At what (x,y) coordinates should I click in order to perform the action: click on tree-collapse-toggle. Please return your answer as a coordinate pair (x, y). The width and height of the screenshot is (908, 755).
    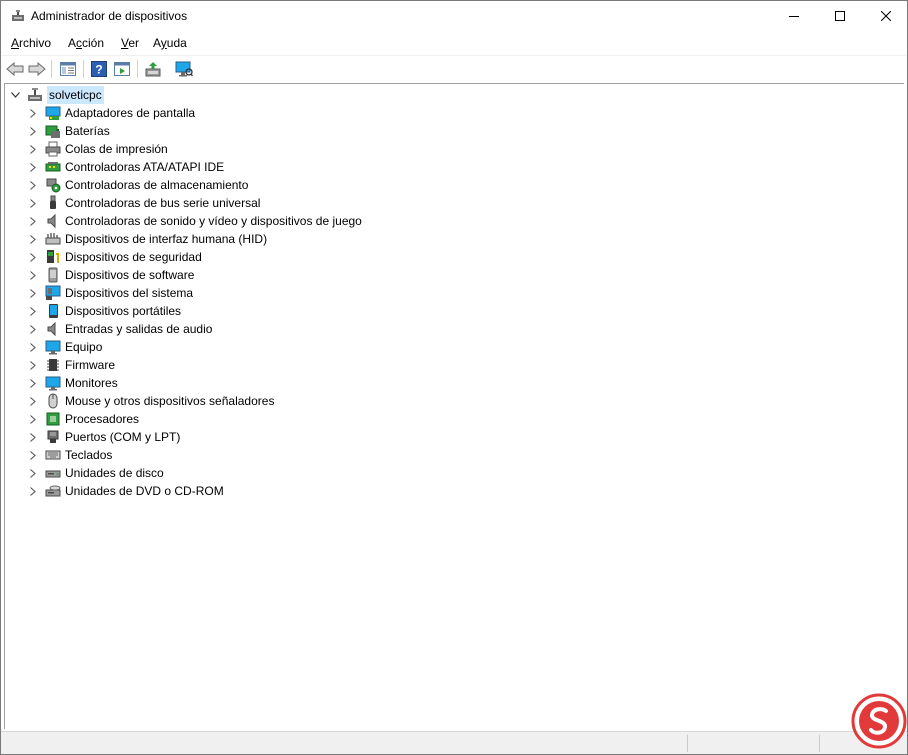
    Looking at the image, I should click on (15, 95).